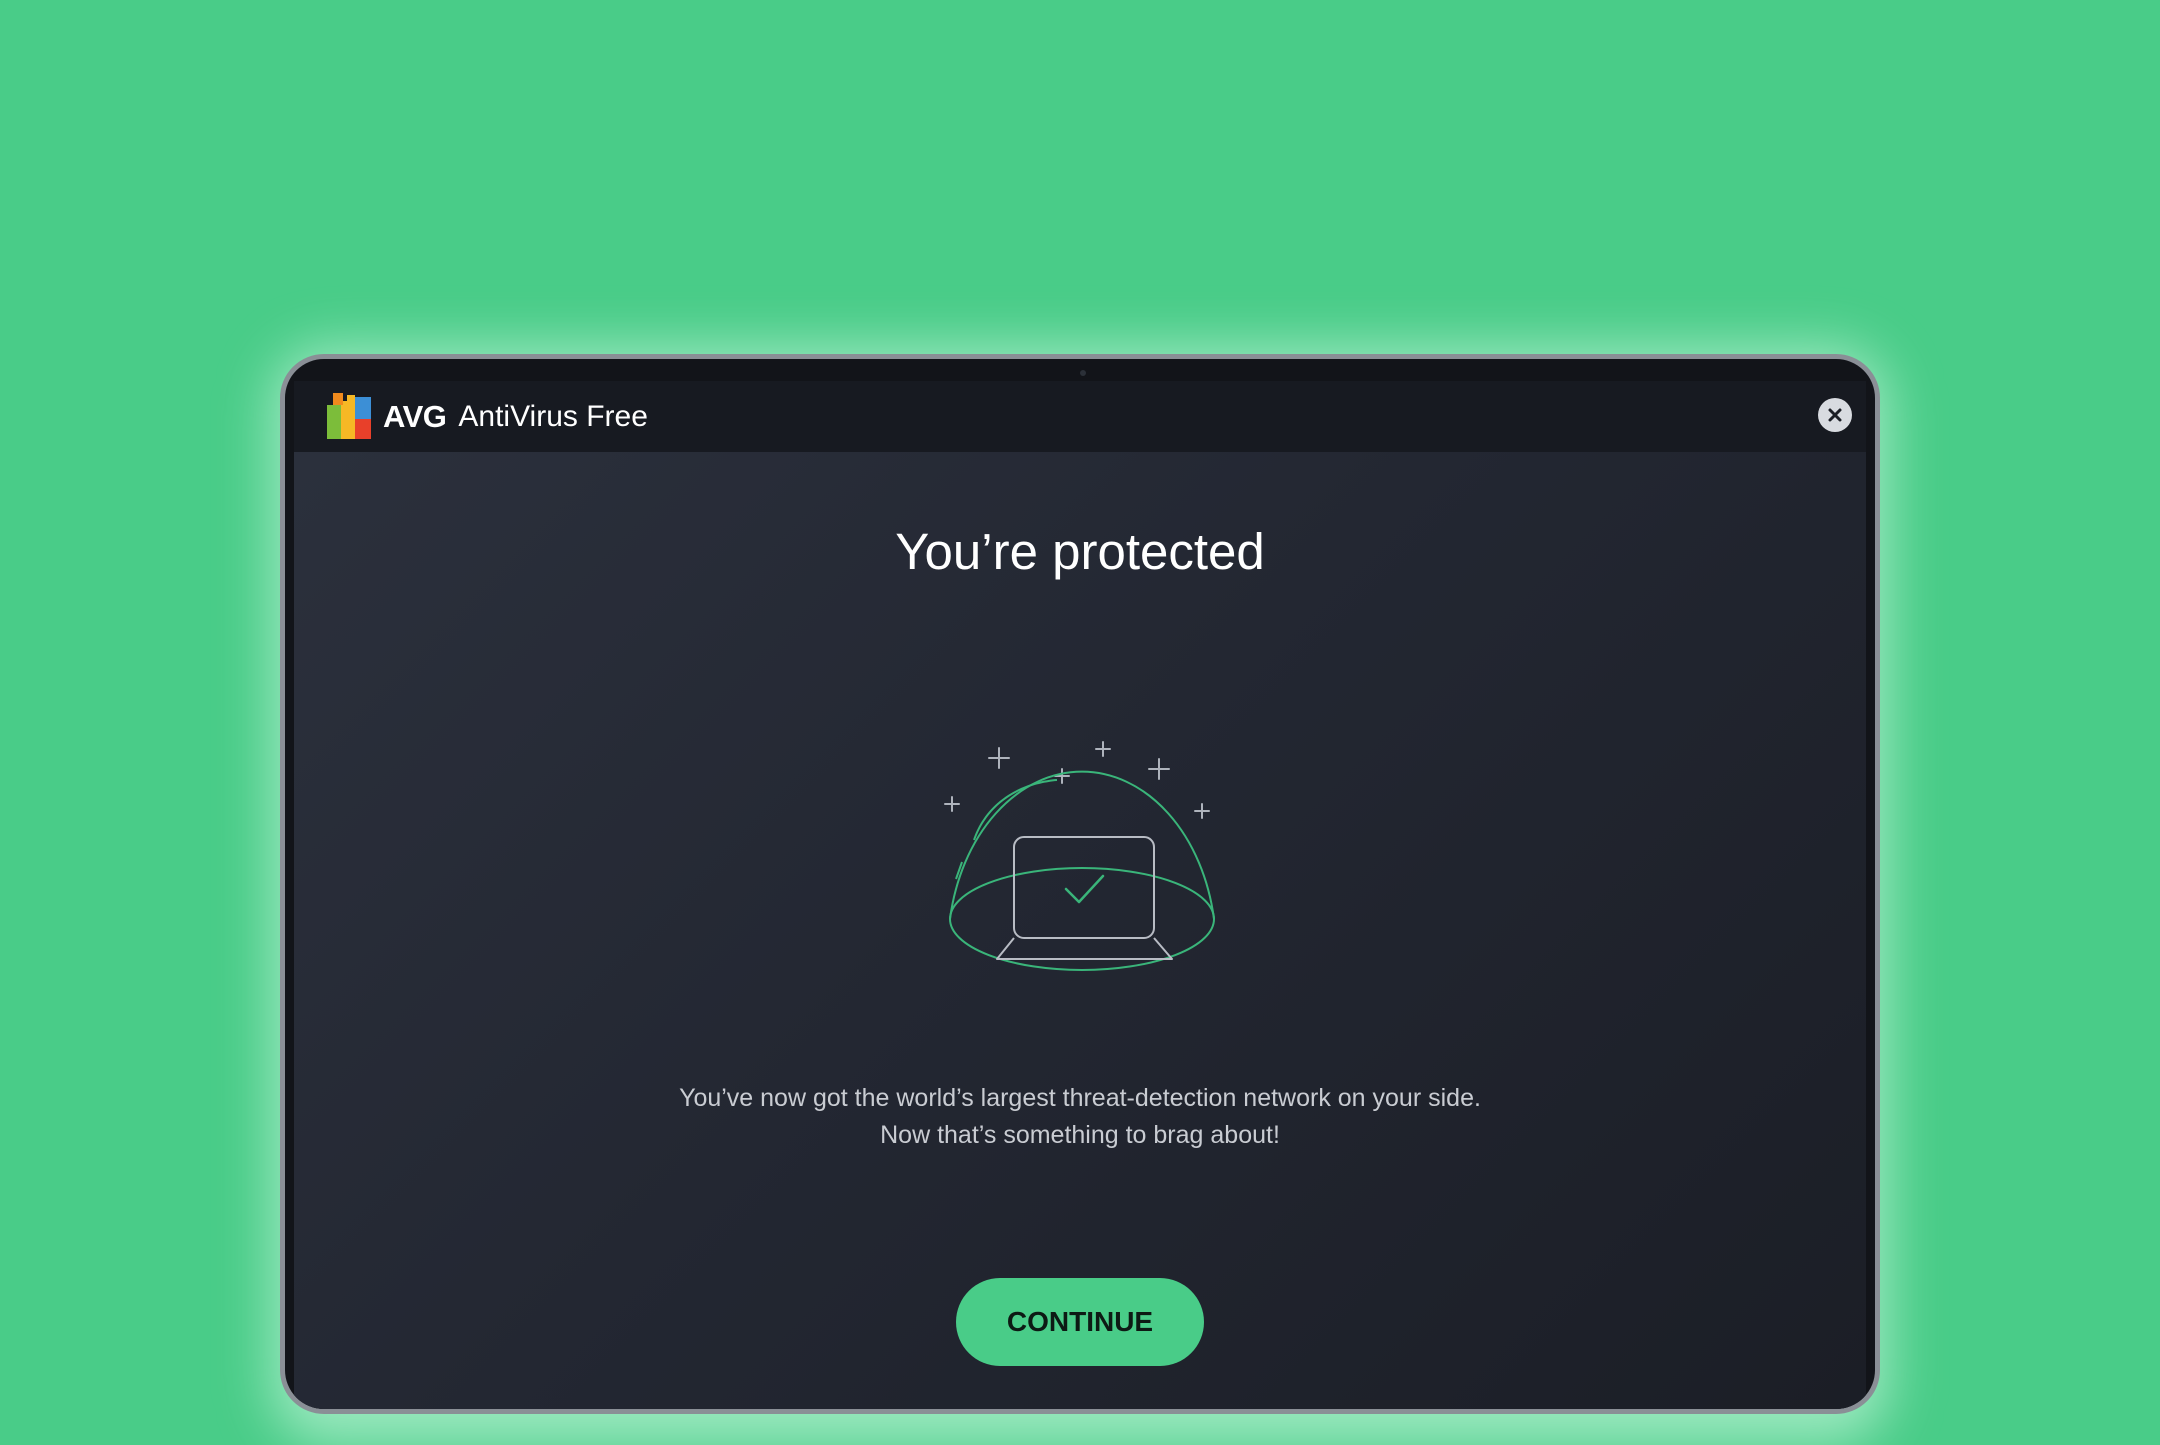 This screenshot has height=1445, width=2160. What do you see at coordinates (553, 416) in the screenshot?
I see `product-name: AntiVirus Free` at bounding box center [553, 416].